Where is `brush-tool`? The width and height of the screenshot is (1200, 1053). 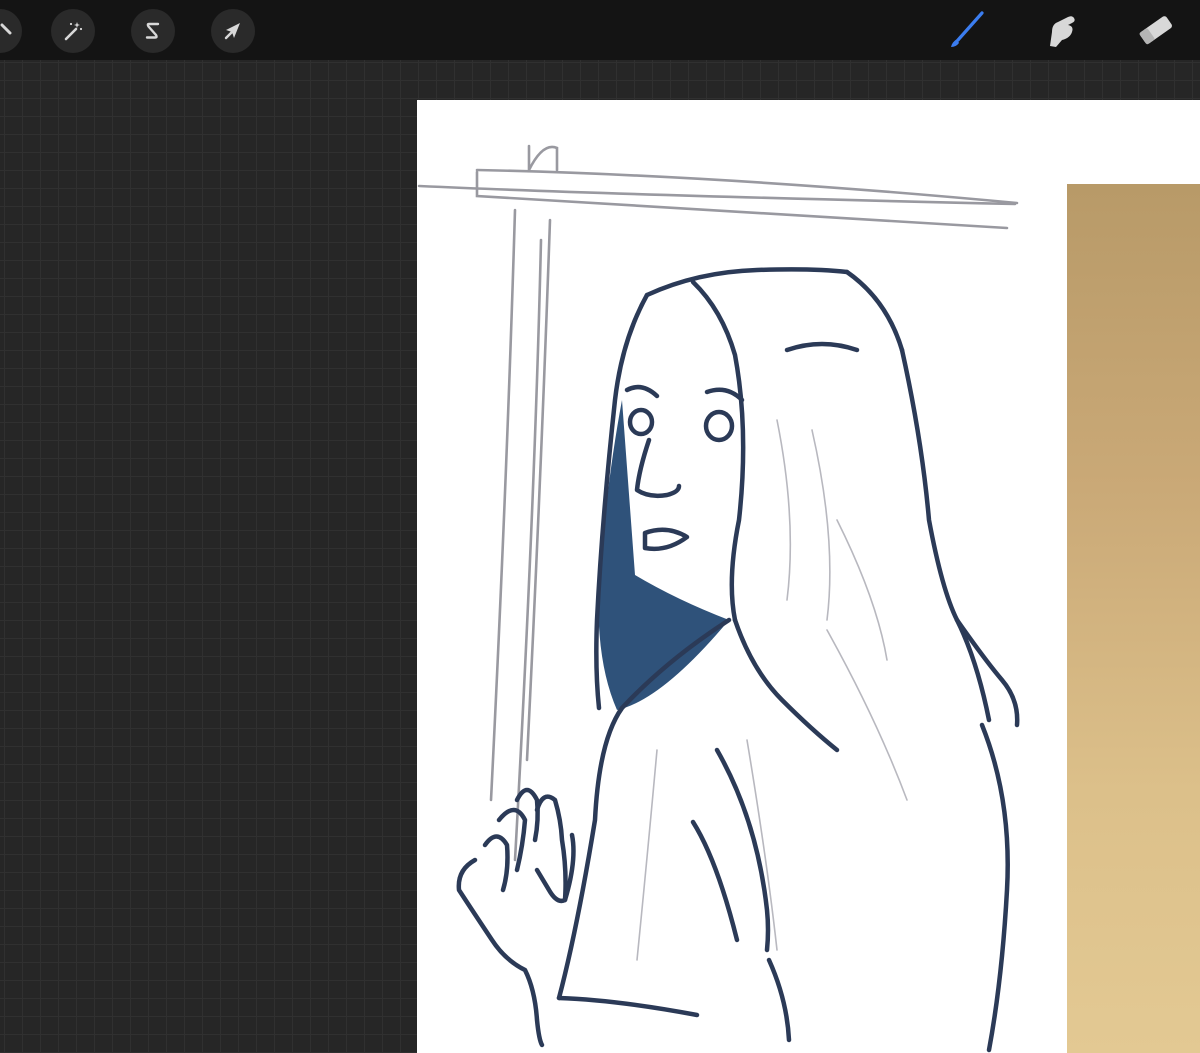
brush-tool is located at coordinates (964, 30).